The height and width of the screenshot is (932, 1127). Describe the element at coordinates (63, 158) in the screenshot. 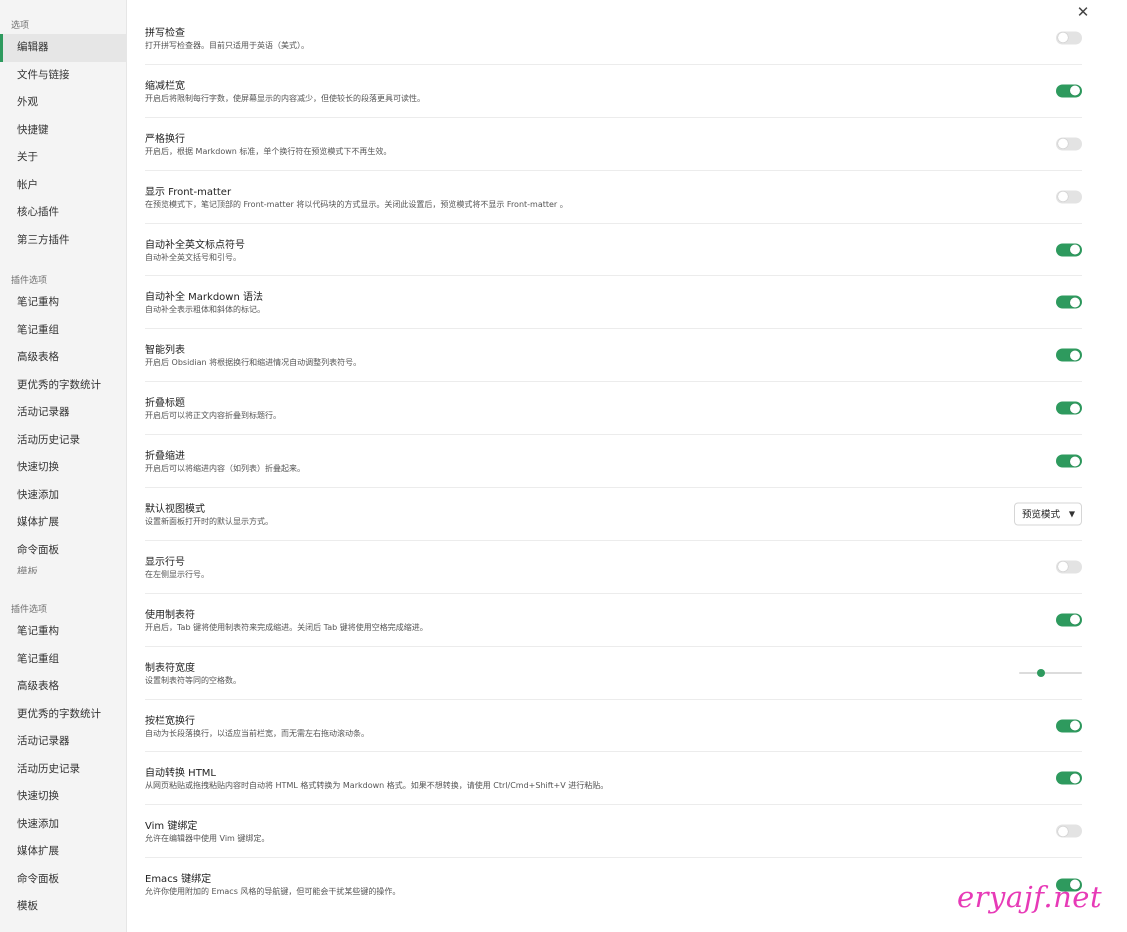

I see `sidebar-item: 关于` at that location.